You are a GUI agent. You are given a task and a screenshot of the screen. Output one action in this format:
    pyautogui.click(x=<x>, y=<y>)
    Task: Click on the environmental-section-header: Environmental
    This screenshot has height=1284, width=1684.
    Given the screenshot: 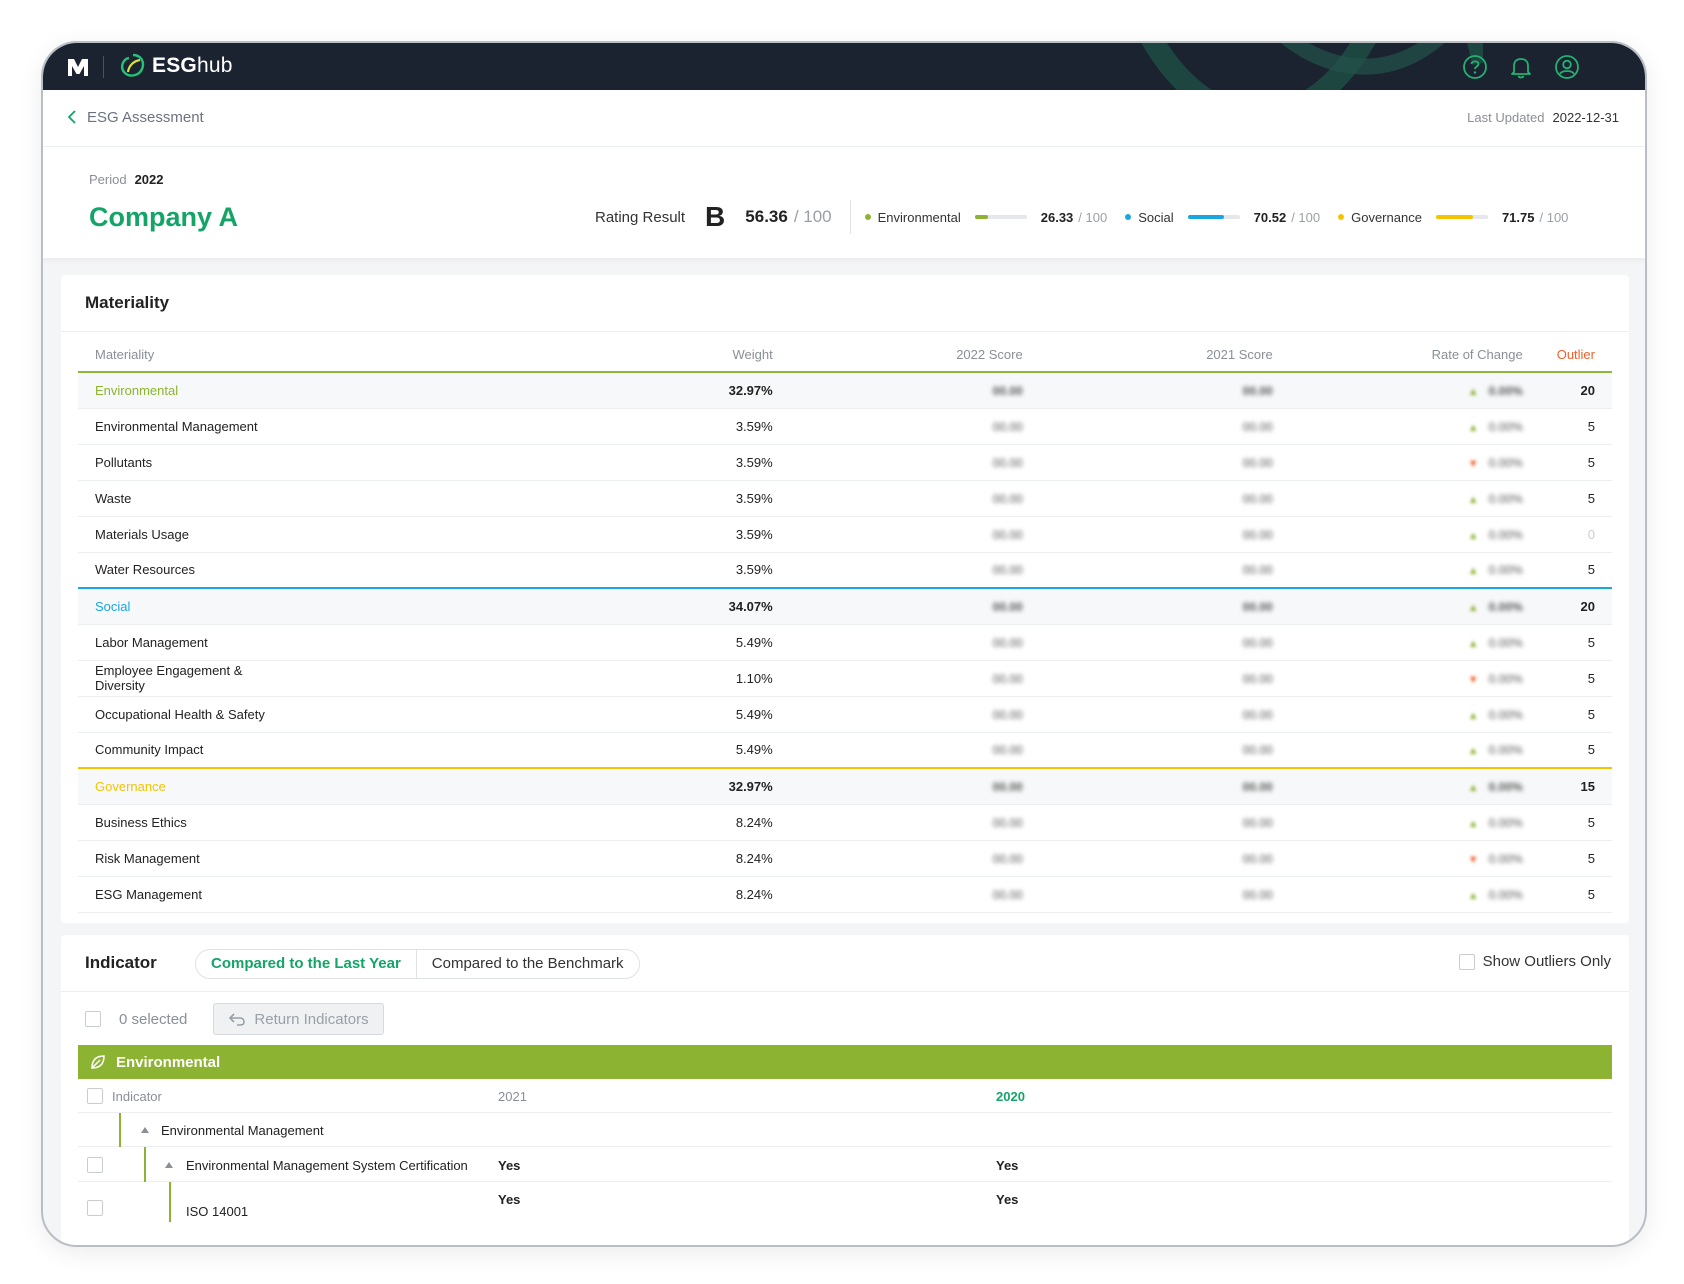 What is the action you would take?
    pyautogui.click(x=845, y=1062)
    